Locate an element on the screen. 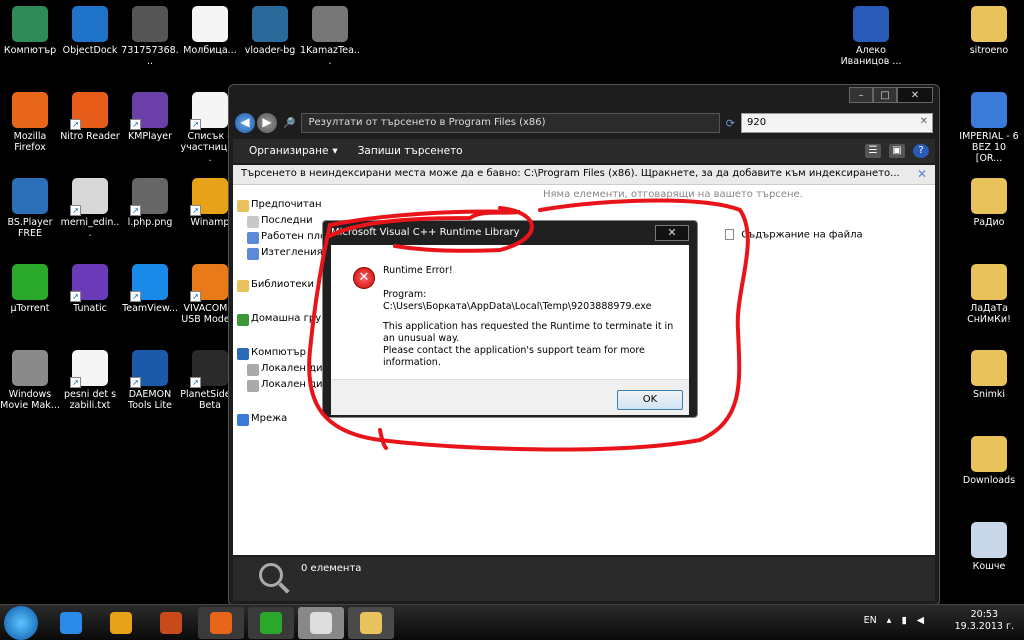  taskbar-runtime-app is located at coordinates (321, 623).